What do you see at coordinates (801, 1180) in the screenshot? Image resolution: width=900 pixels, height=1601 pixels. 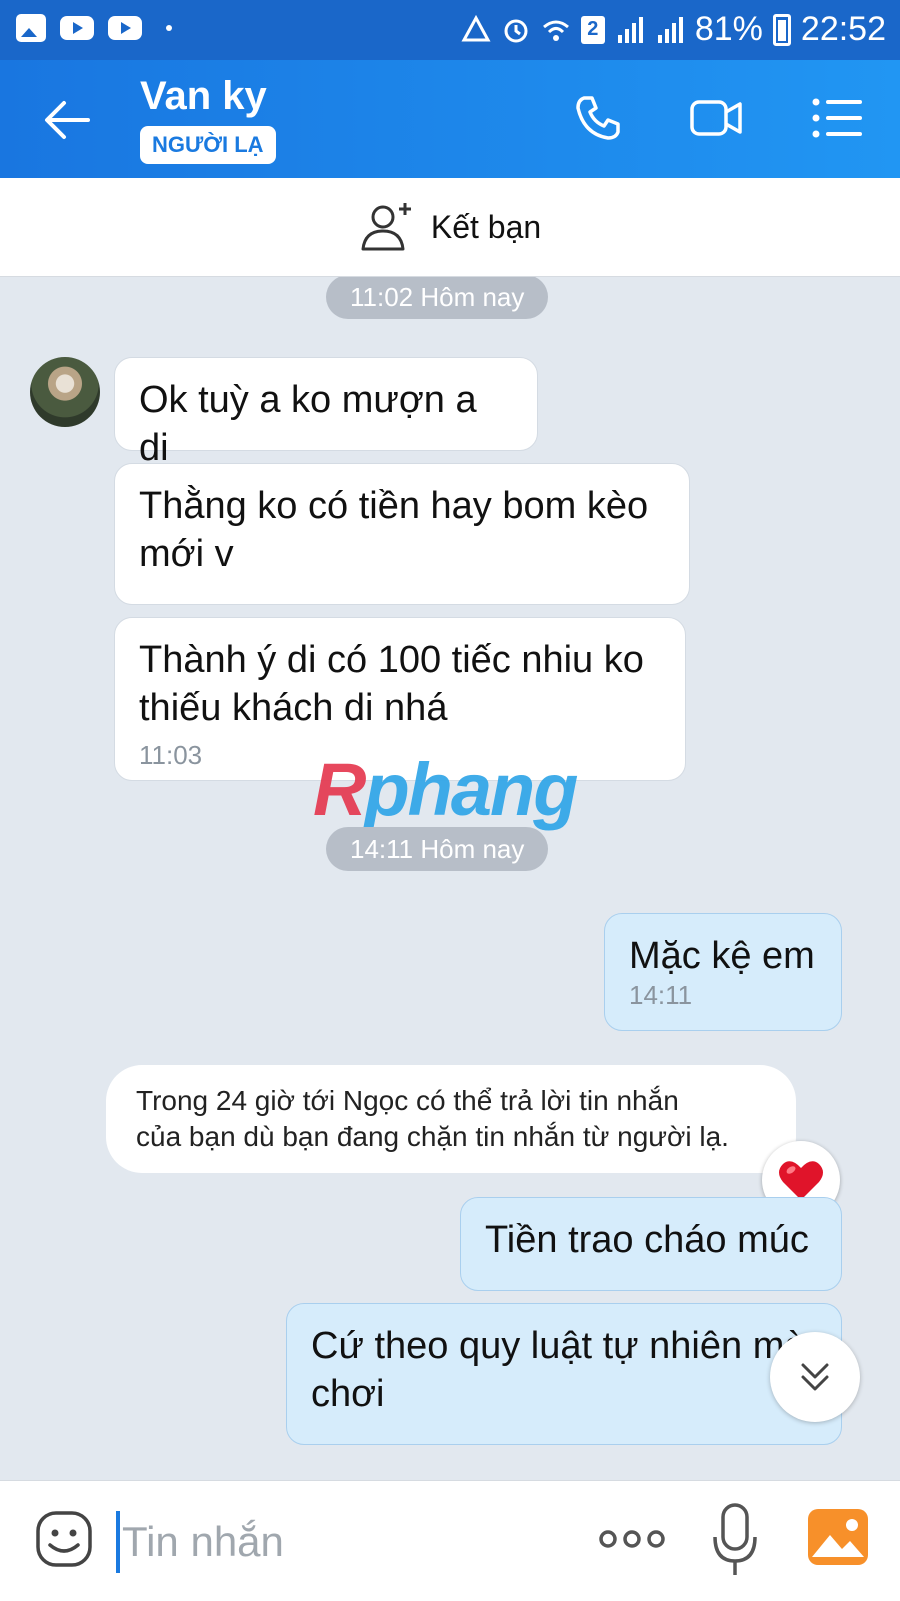 I see `heart-icon` at bounding box center [801, 1180].